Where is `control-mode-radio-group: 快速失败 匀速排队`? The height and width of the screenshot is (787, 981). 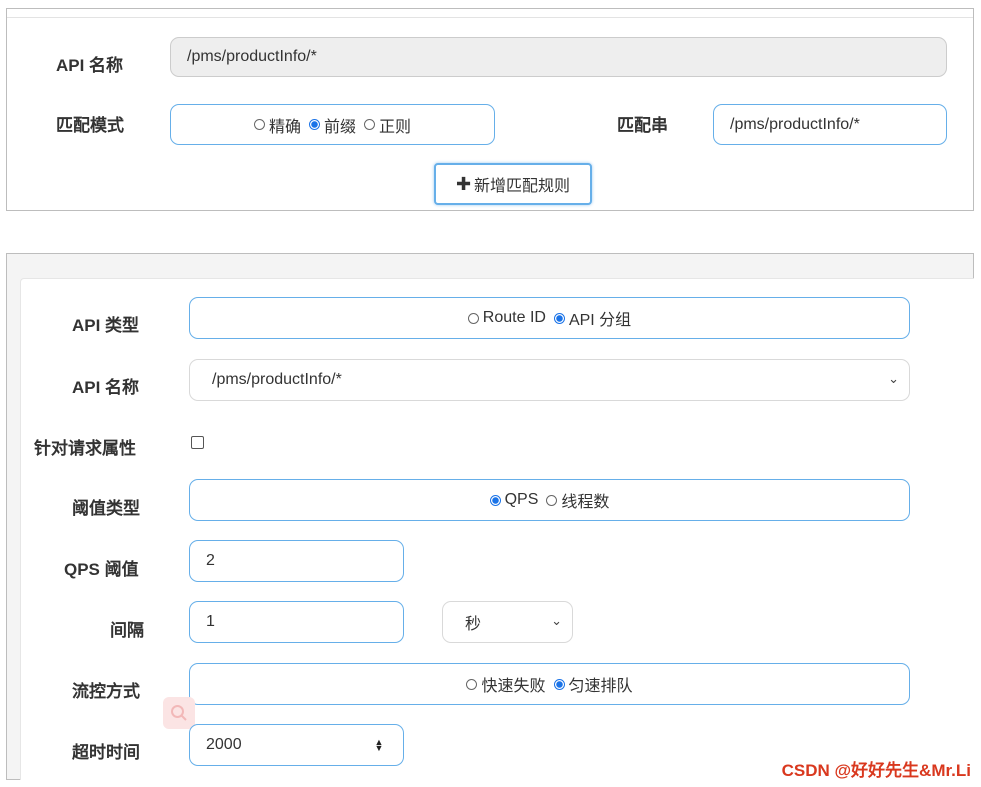 control-mode-radio-group: 快速失败 匀速排队 is located at coordinates (549, 684).